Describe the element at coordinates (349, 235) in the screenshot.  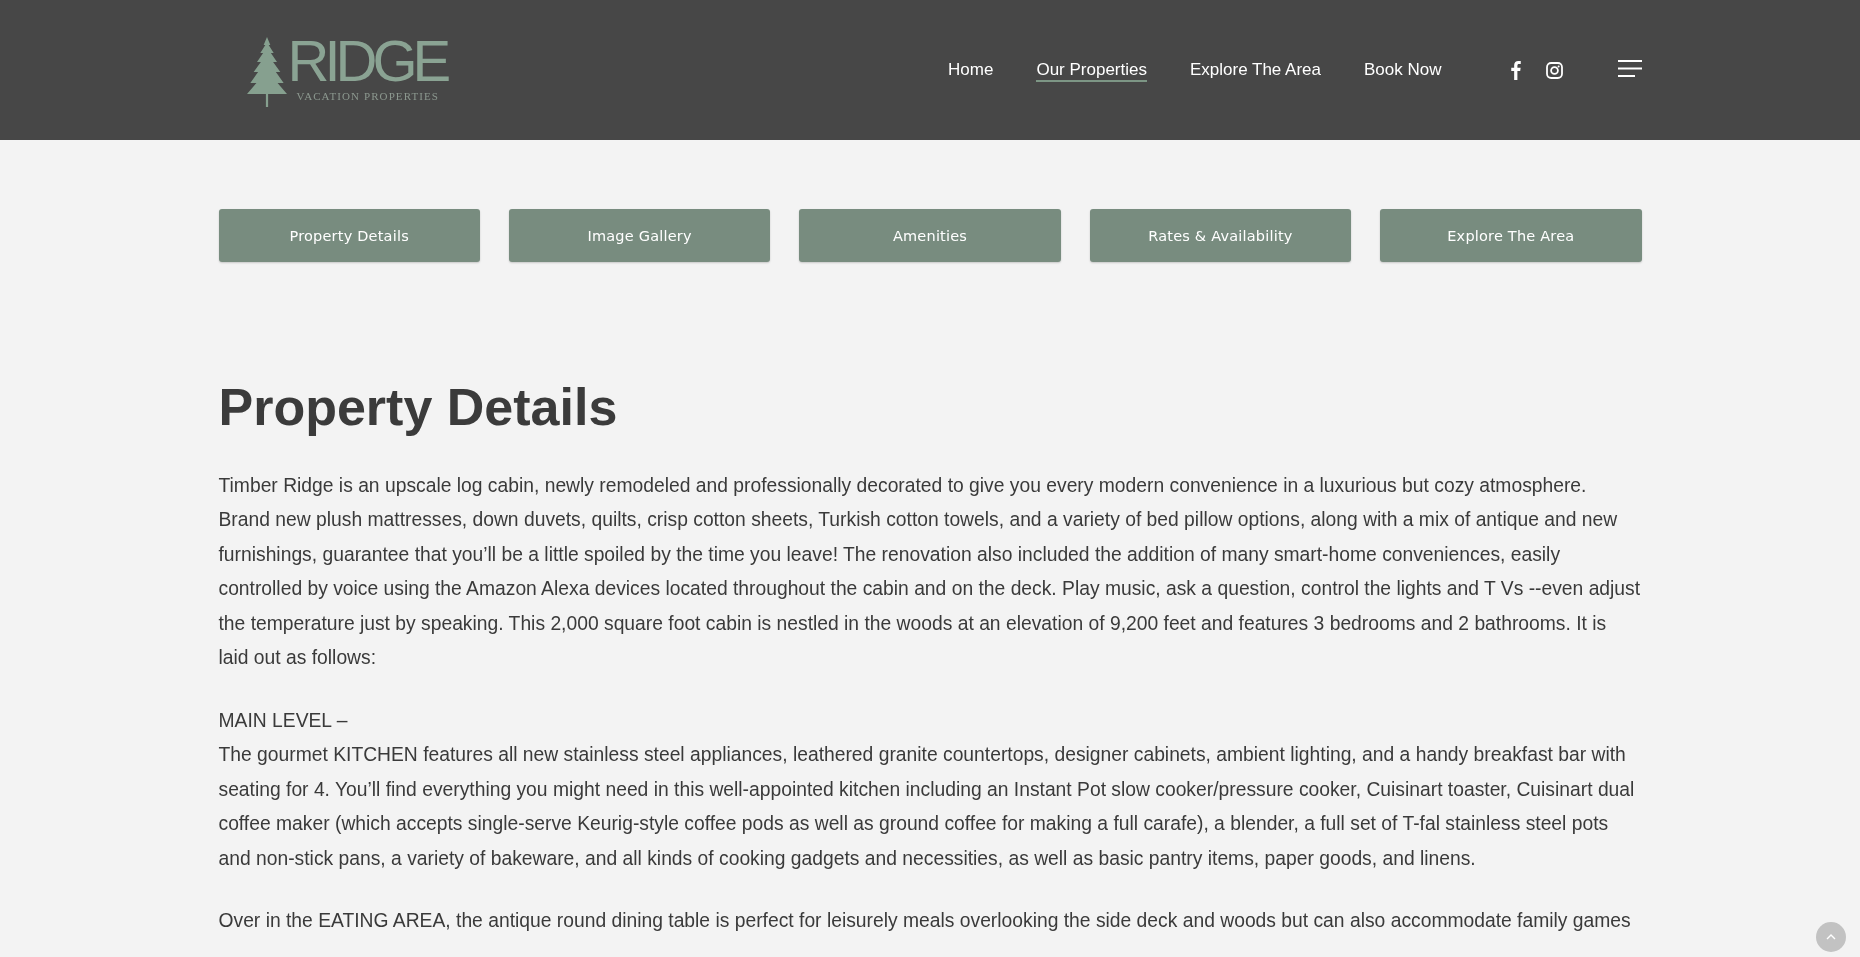
I see `section-tab: Property Details` at that location.